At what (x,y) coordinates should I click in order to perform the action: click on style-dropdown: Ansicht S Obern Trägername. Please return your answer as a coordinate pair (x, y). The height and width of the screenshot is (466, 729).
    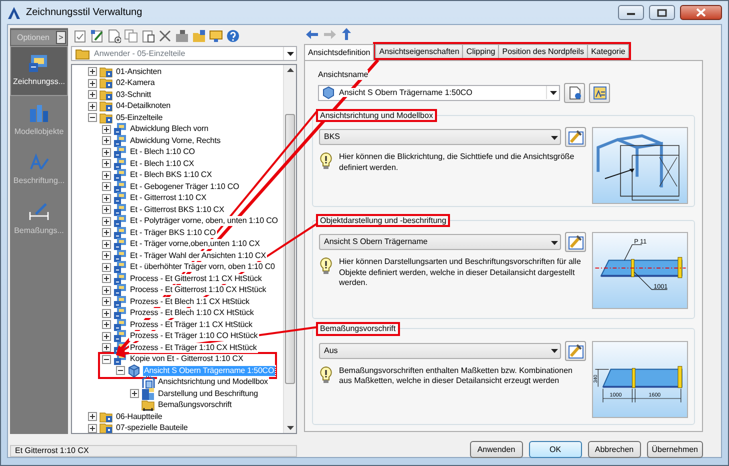
    Looking at the image, I should click on (440, 242).